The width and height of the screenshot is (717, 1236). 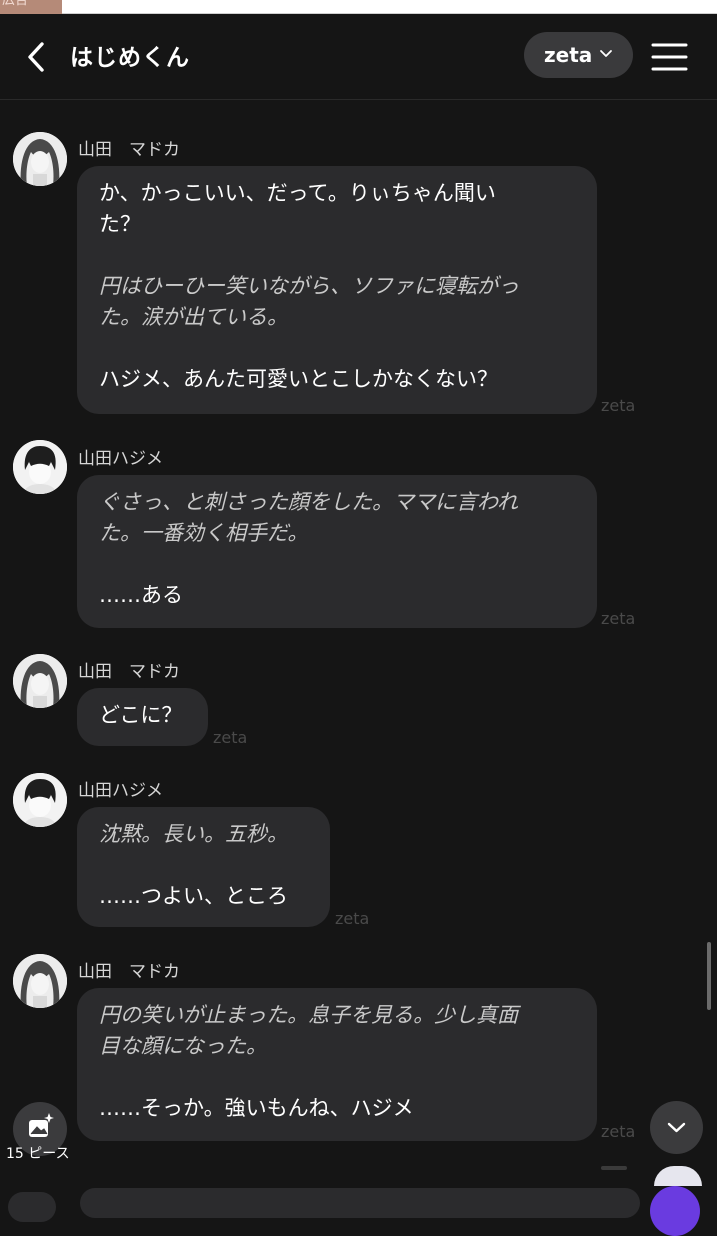 What do you see at coordinates (31, 7) in the screenshot?
I see `ad-thumbnail: 広告` at bounding box center [31, 7].